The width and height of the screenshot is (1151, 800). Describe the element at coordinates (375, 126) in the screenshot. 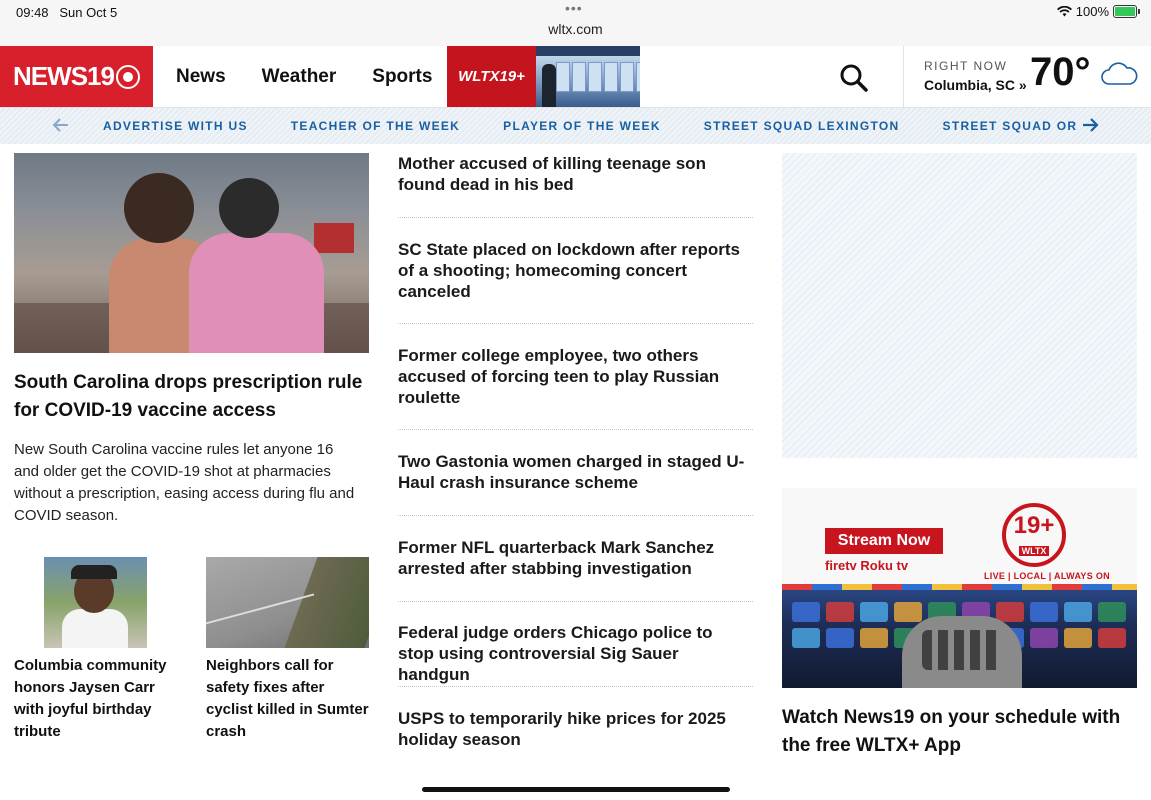

I see `subnav-item-teacher: TEACHER OF THE WEEK` at that location.